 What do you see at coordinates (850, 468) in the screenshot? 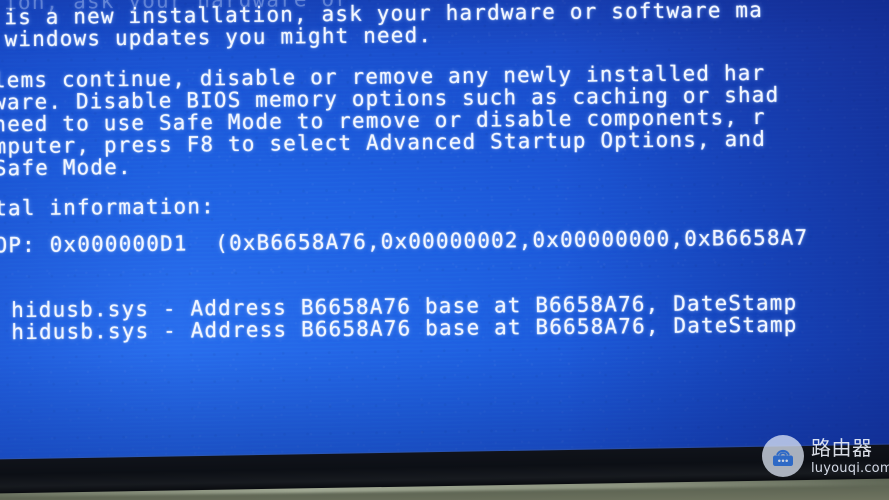
I see `watermark-domain: luyouqi.com` at bounding box center [850, 468].